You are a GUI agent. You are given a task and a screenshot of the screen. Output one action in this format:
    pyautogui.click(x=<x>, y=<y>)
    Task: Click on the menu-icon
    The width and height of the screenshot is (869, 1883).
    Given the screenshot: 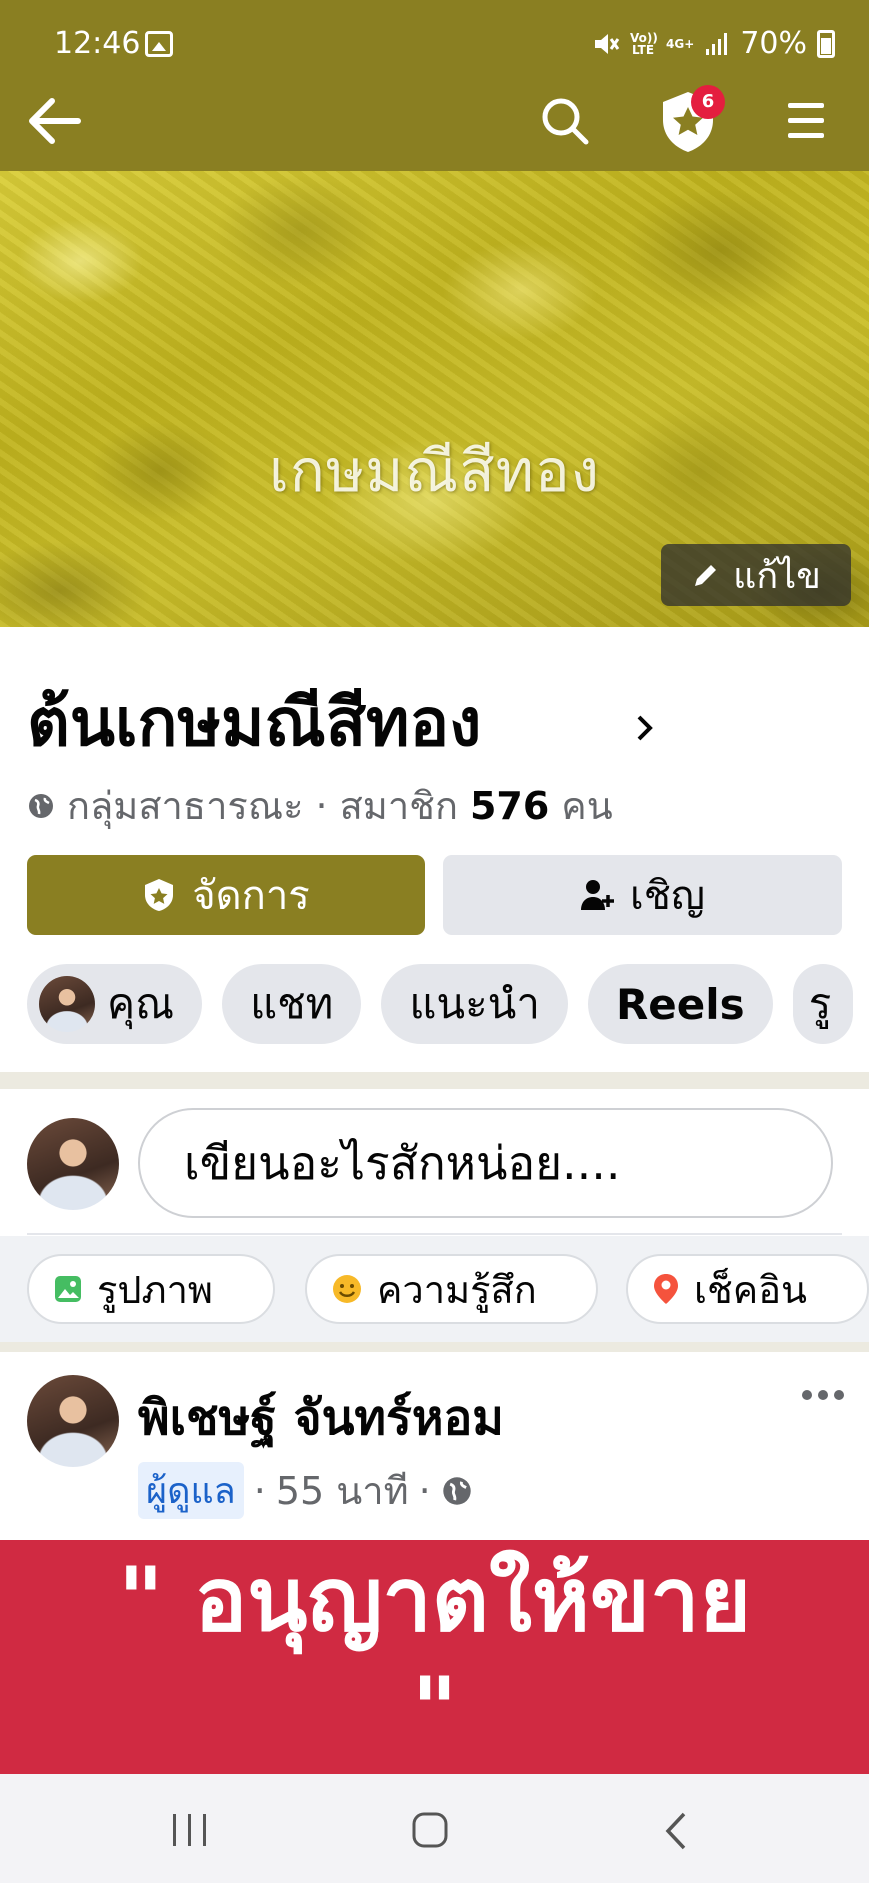 What is the action you would take?
    pyautogui.click(x=806, y=121)
    